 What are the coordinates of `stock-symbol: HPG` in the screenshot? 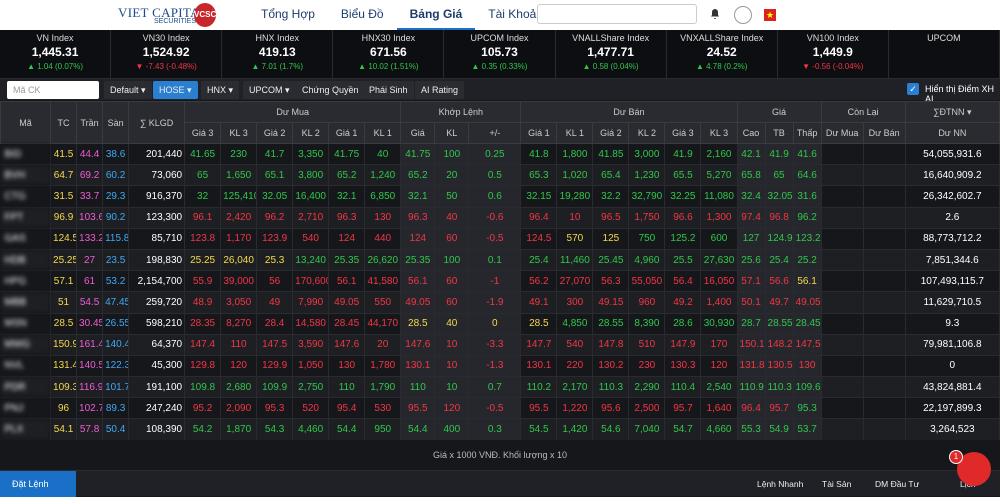 It's located at (26, 281).